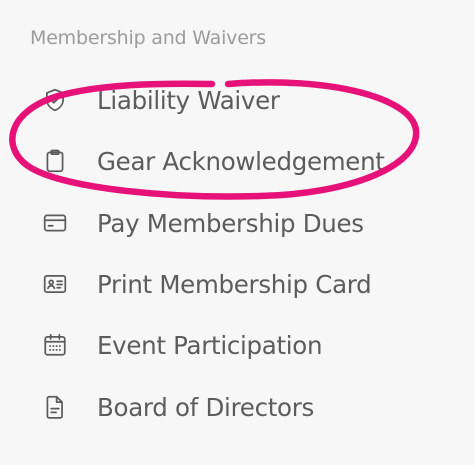 The height and width of the screenshot is (465, 475). I want to click on menu-item-gear-acknowledgement: Gear Acknowledgement, so click(212, 161).